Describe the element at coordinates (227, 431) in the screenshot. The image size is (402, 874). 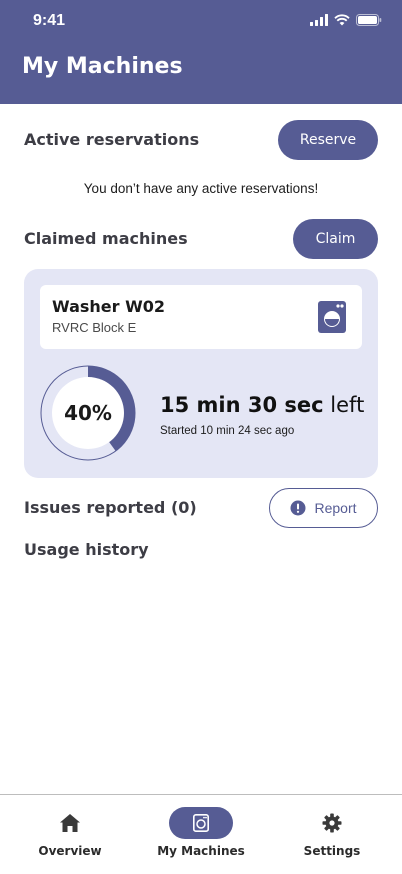
I see `started-ago: Started 10 min 24 sec ago` at that location.